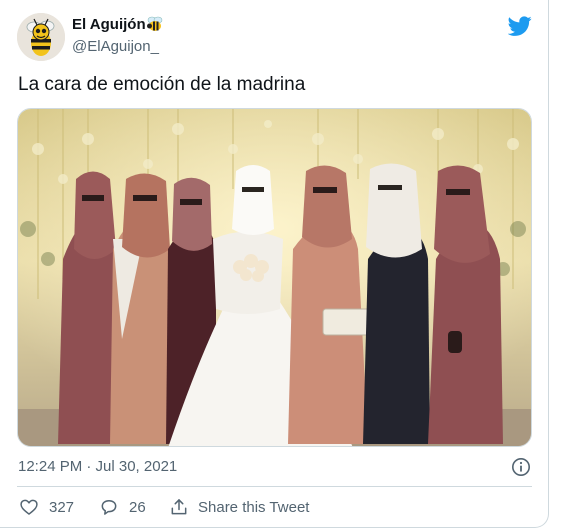  Describe the element at coordinates (155, 23) in the screenshot. I see `bee-icon` at that location.